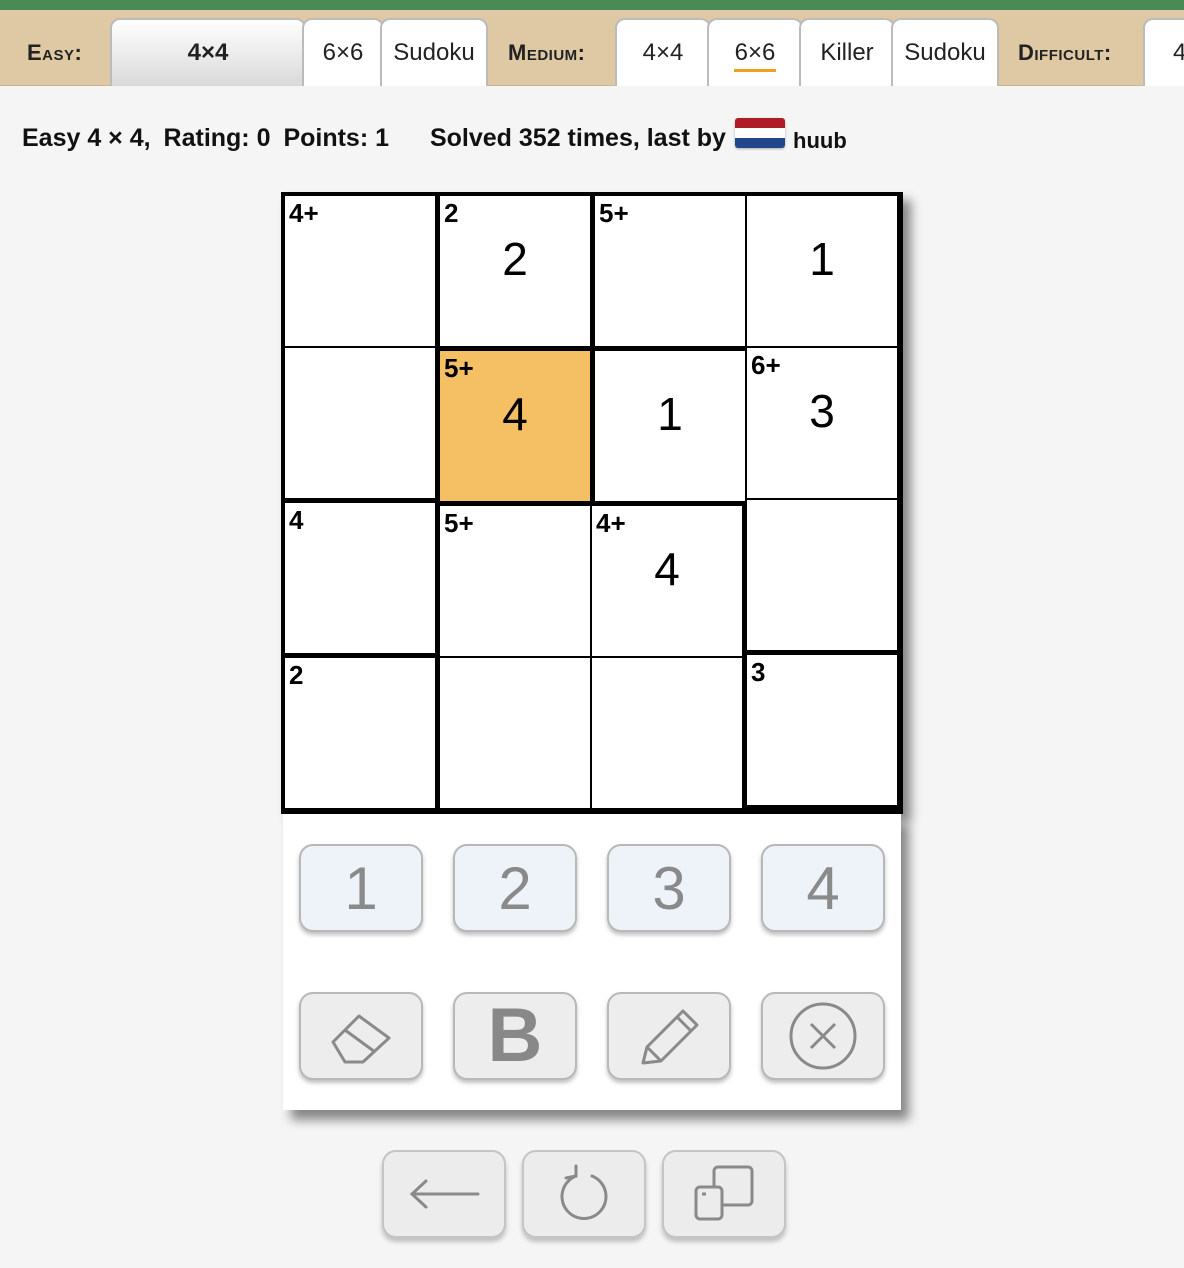 This screenshot has height=1268, width=1184. What do you see at coordinates (766, 365) in the screenshot?
I see `cage-clue: 6+` at bounding box center [766, 365].